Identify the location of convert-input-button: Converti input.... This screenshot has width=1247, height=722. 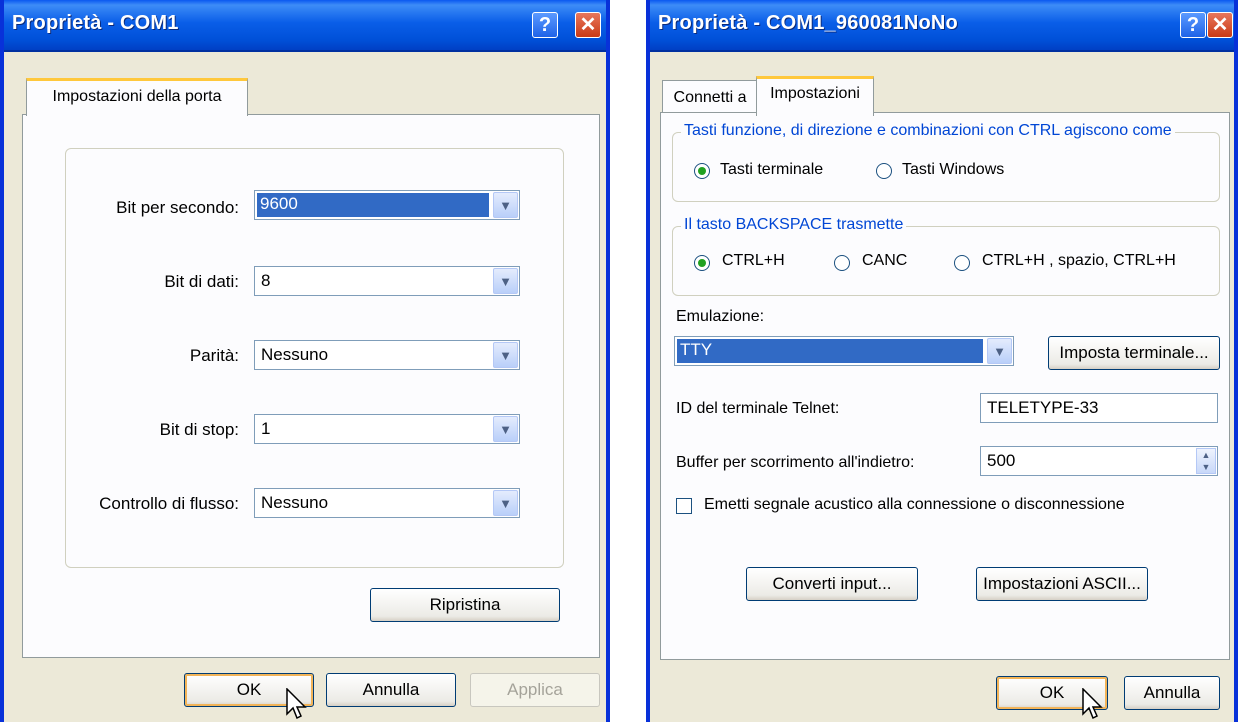
(832, 584).